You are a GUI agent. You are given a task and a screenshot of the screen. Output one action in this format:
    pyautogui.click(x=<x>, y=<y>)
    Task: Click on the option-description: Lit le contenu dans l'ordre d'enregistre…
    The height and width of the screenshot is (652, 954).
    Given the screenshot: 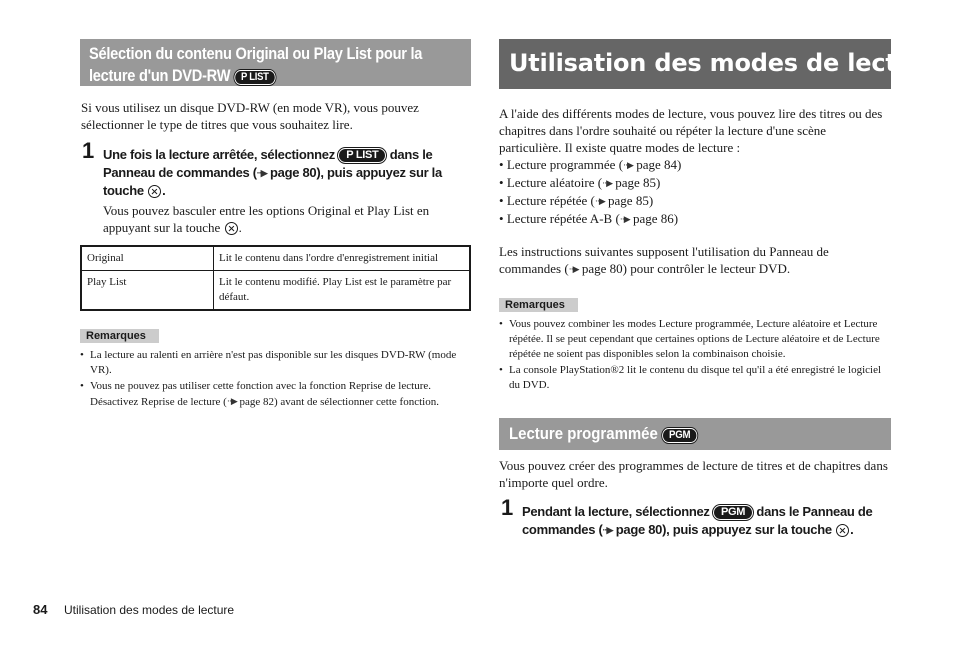 What is the action you would take?
    pyautogui.click(x=342, y=258)
    